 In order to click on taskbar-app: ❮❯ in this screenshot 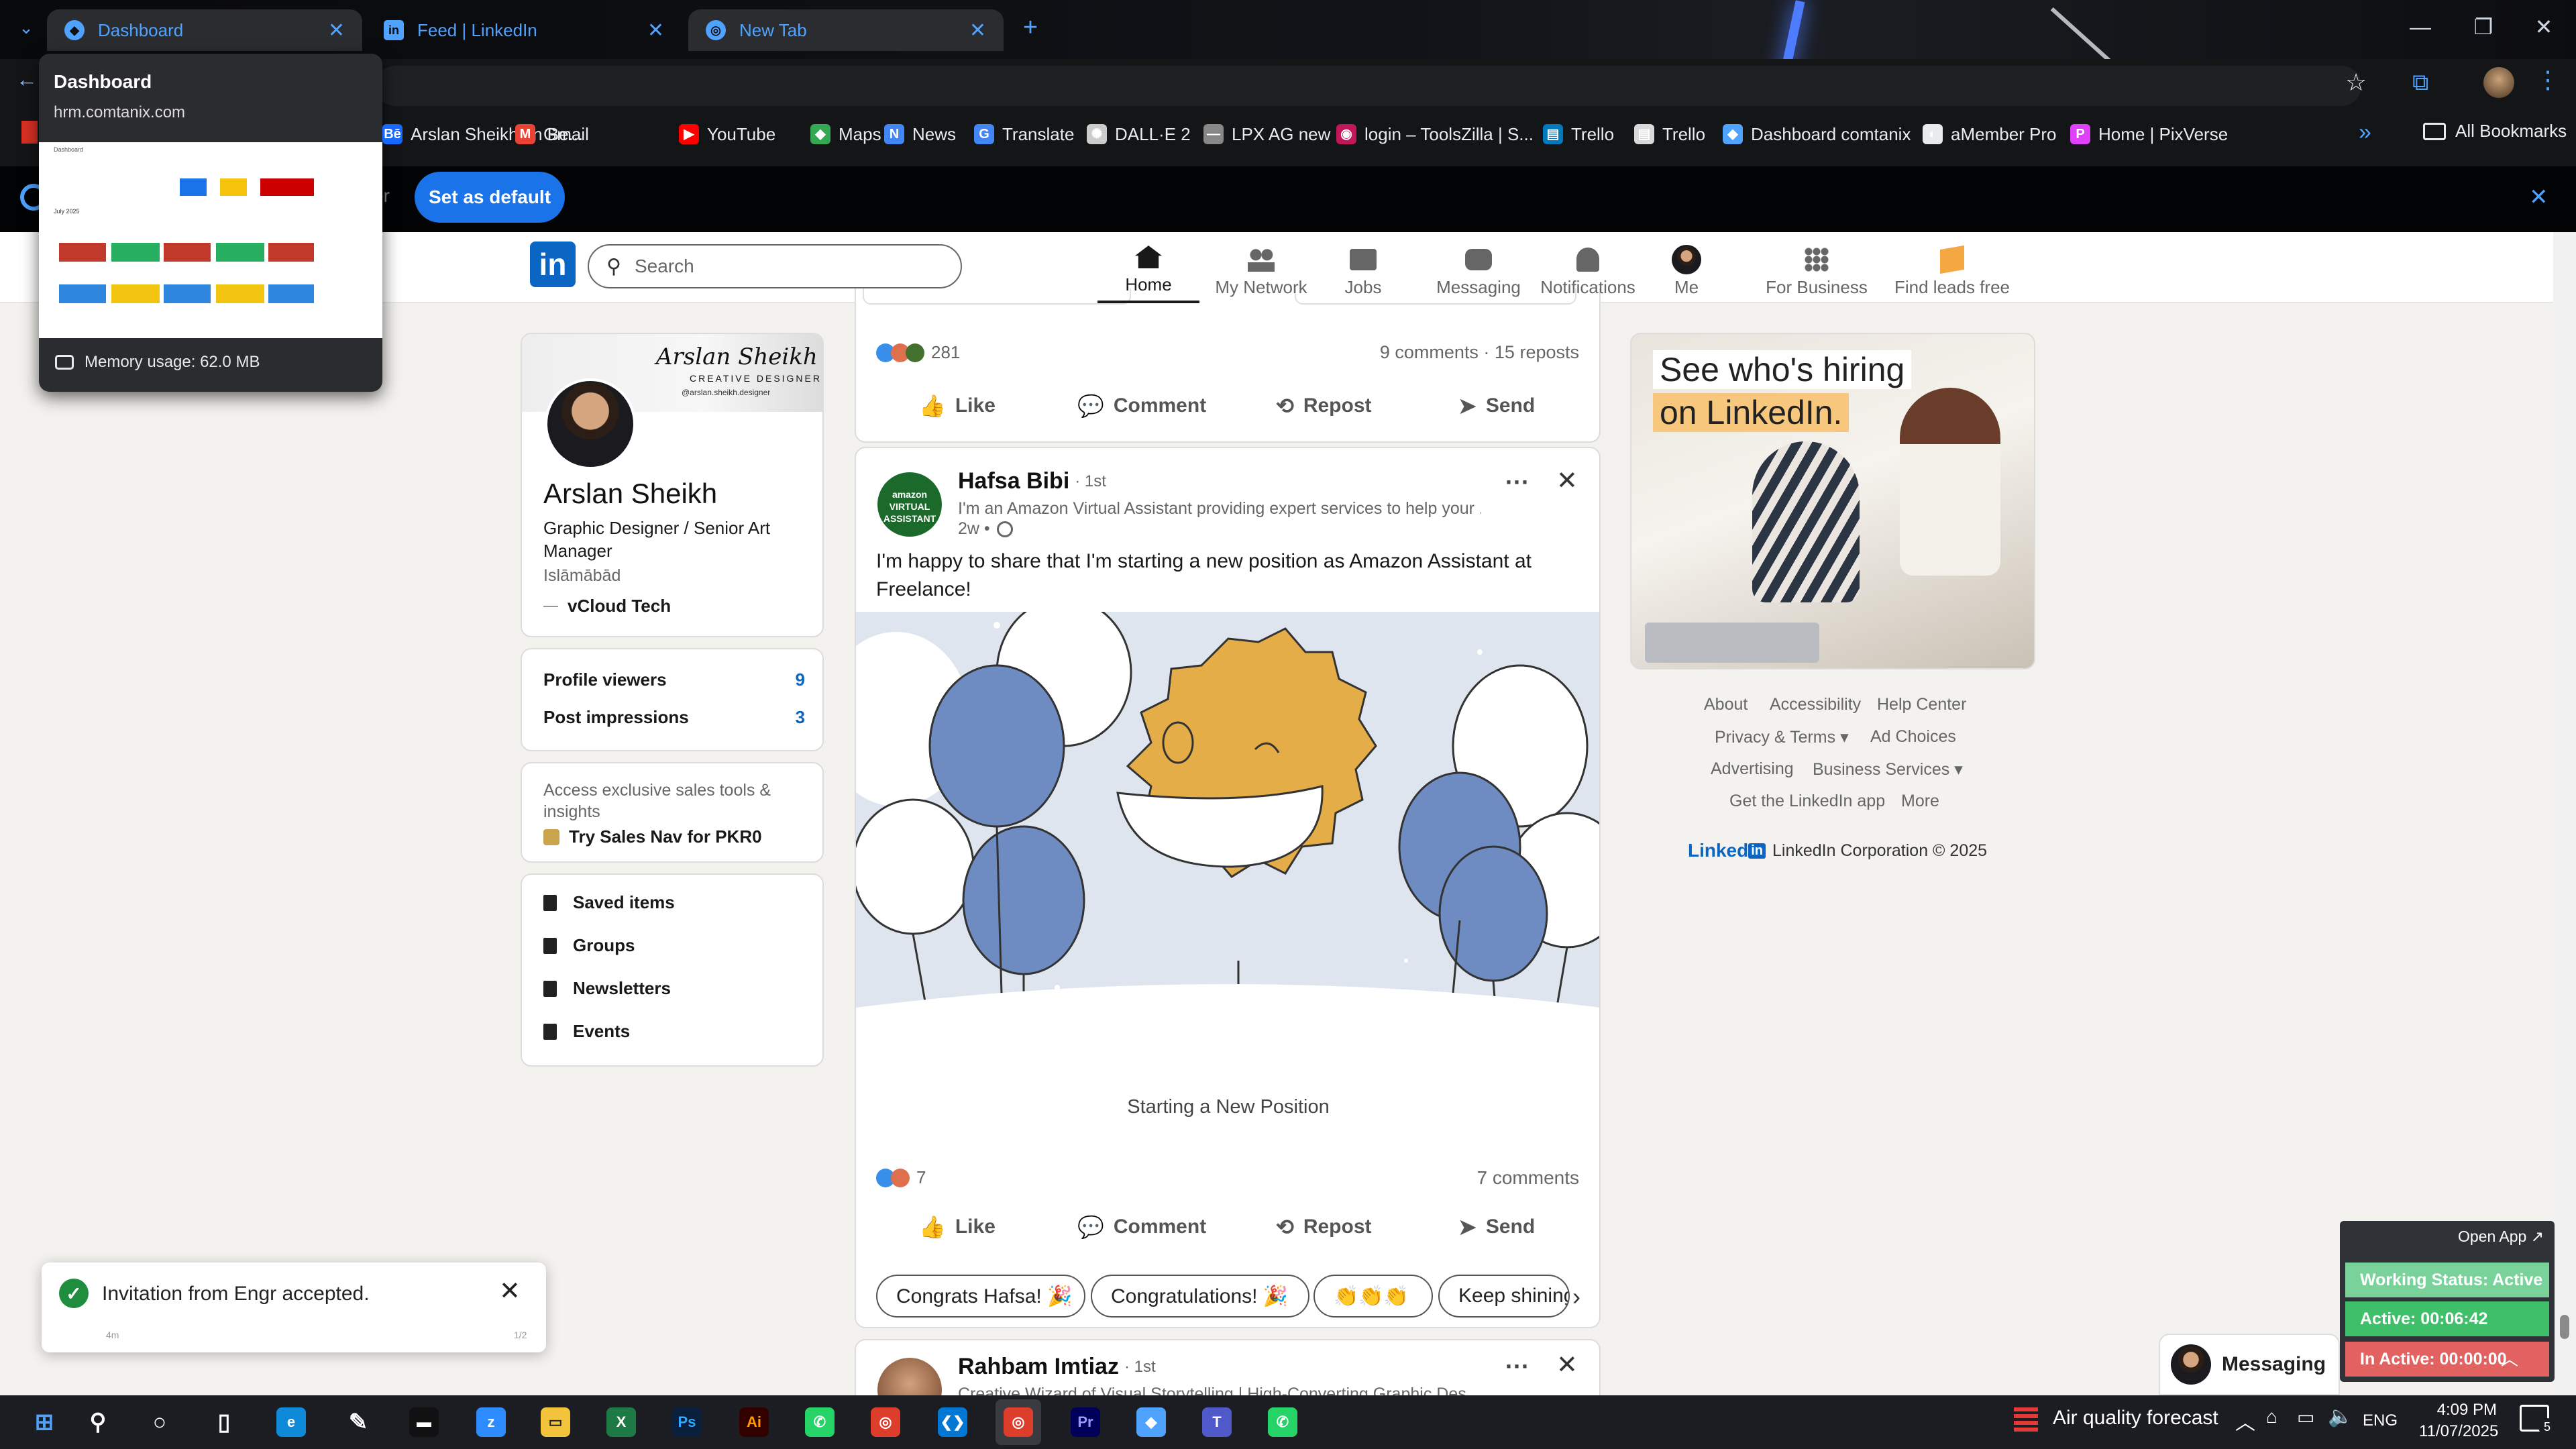, I will do `click(952, 1422)`.